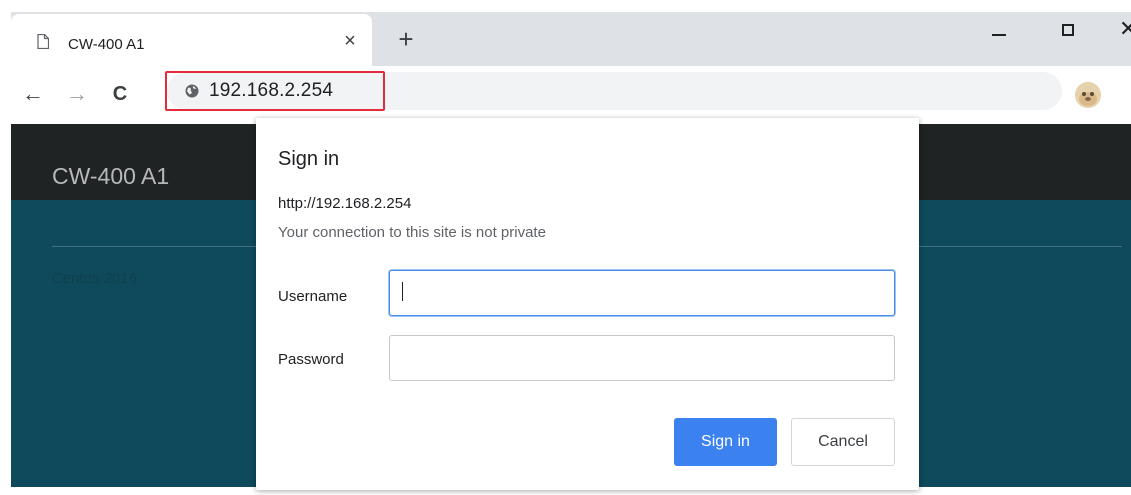 The image size is (1131, 495). I want to click on username-label: Username, so click(313, 296).